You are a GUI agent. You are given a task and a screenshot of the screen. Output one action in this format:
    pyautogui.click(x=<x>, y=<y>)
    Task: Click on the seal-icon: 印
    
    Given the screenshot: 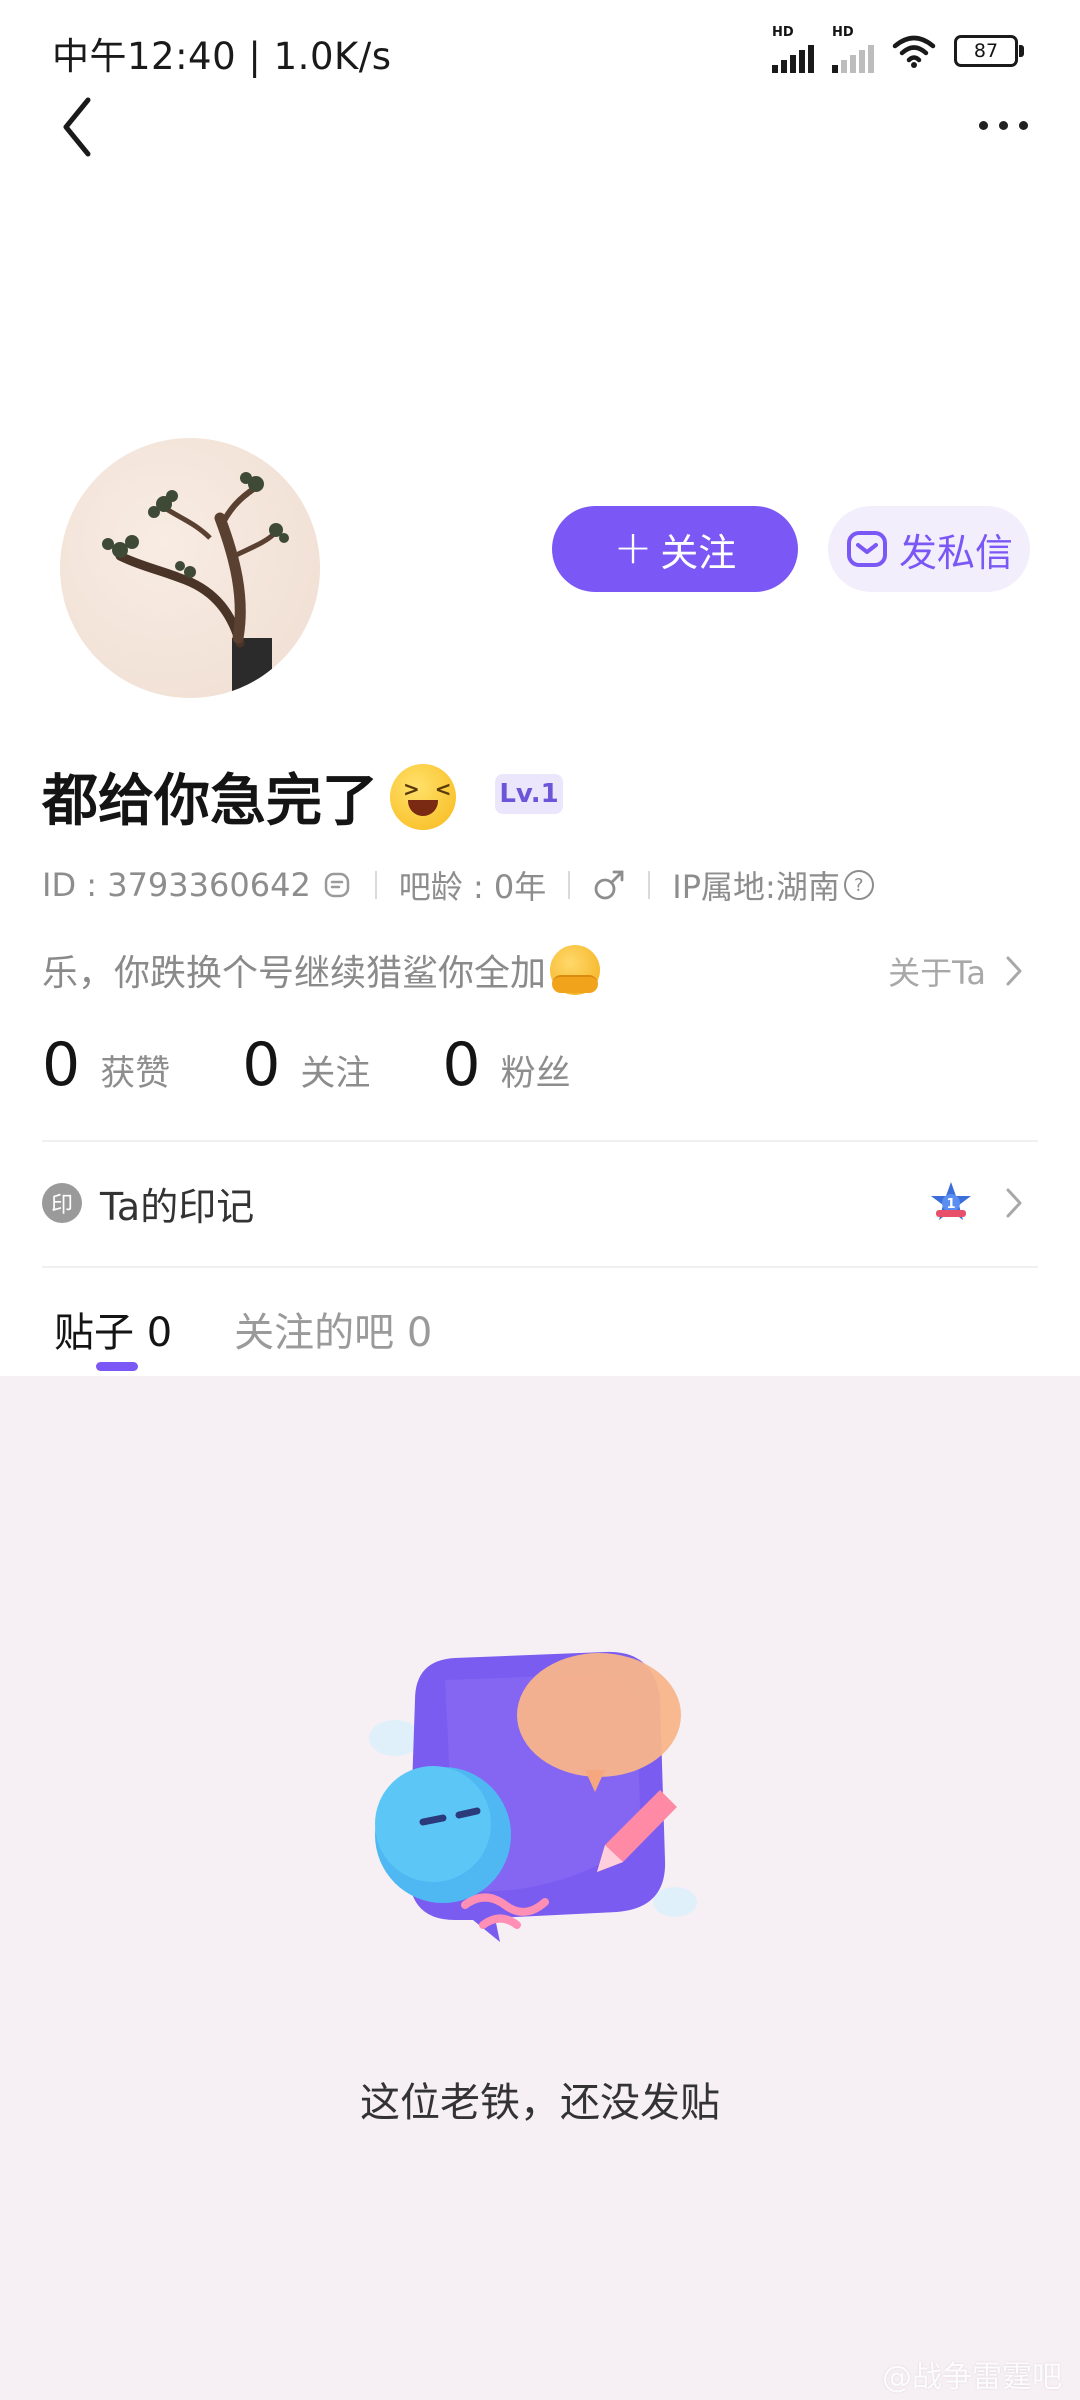 What is the action you would take?
    pyautogui.click(x=62, y=1203)
    